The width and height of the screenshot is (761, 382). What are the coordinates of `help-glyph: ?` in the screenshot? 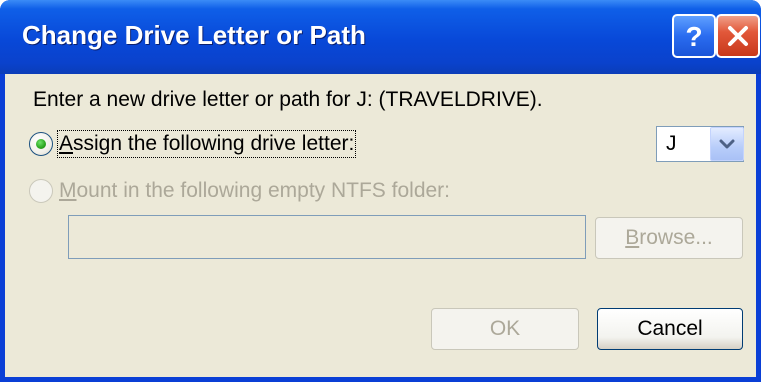 It's located at (693, 36).